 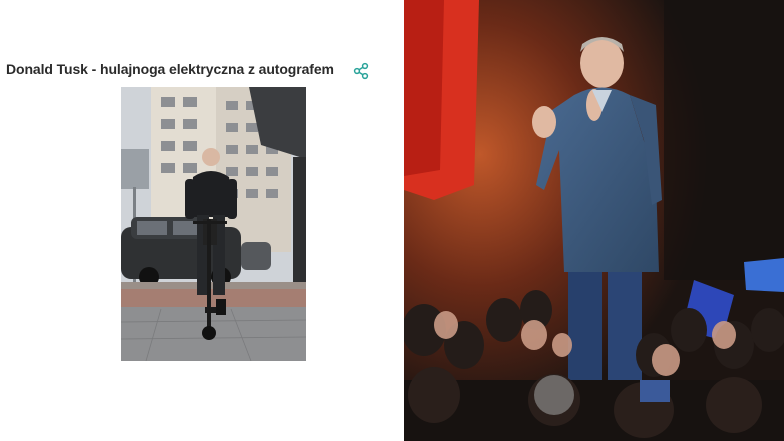 I want to click on scooter-photo, so click(x=213, y=224).